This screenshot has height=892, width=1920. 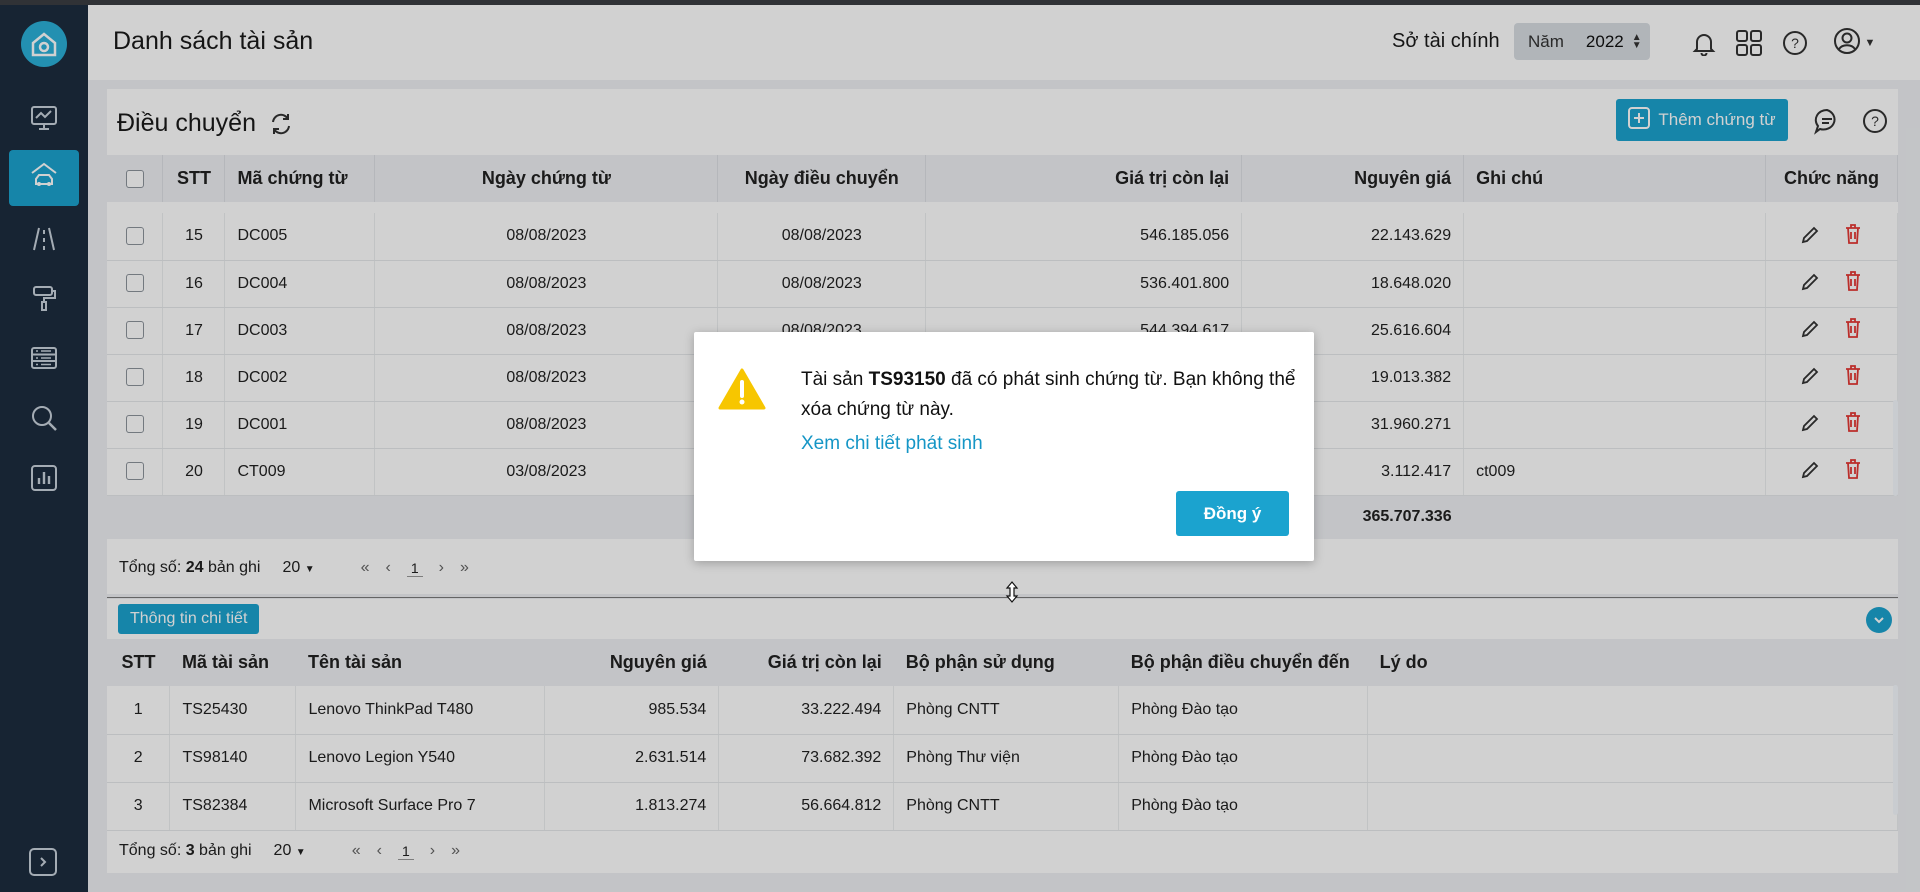 What do you see at coordinates (1232, 513) in the screenshot?
I see `ok-button: Đồng ý` at bounding box center [1232, 513].